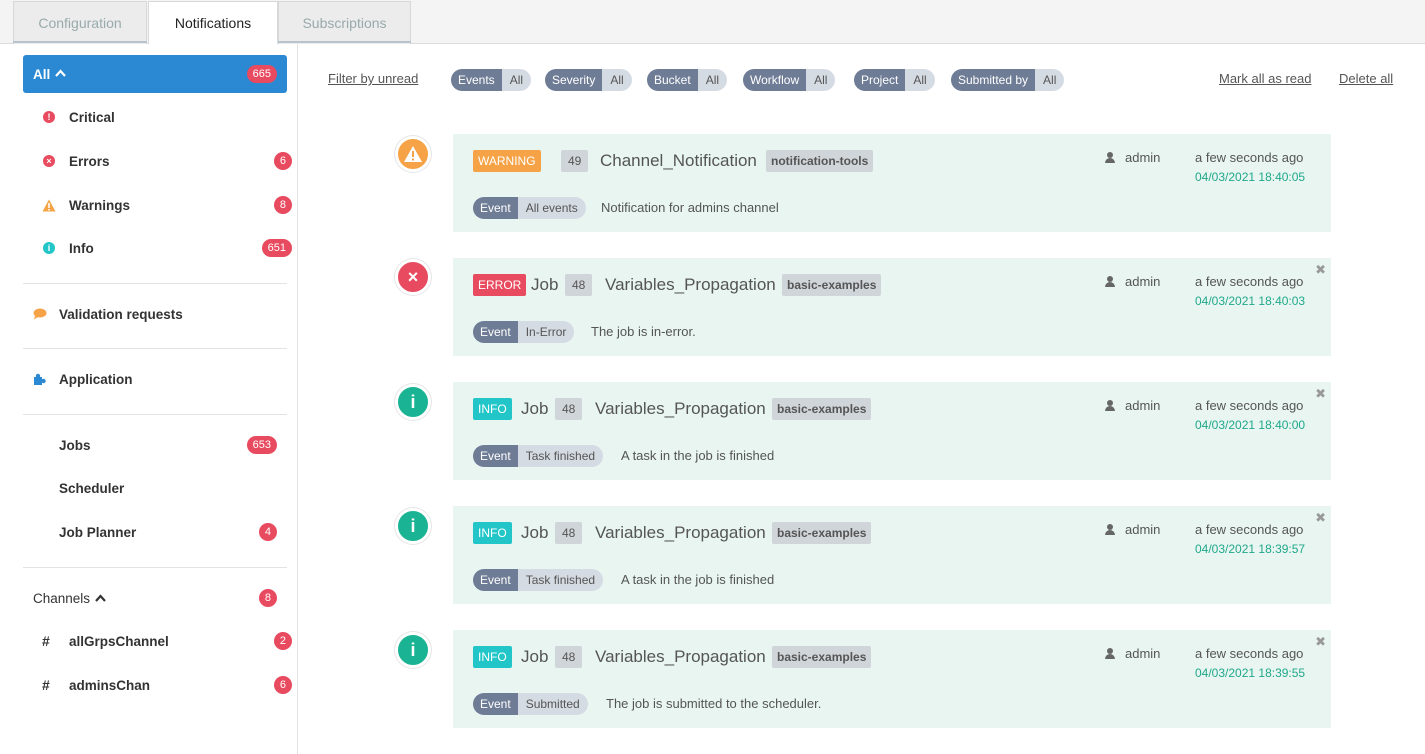 The width and height of the screenshot is (1425, 754). I want to click on sidebar-item-info: i Info 651, so click(157, 248).